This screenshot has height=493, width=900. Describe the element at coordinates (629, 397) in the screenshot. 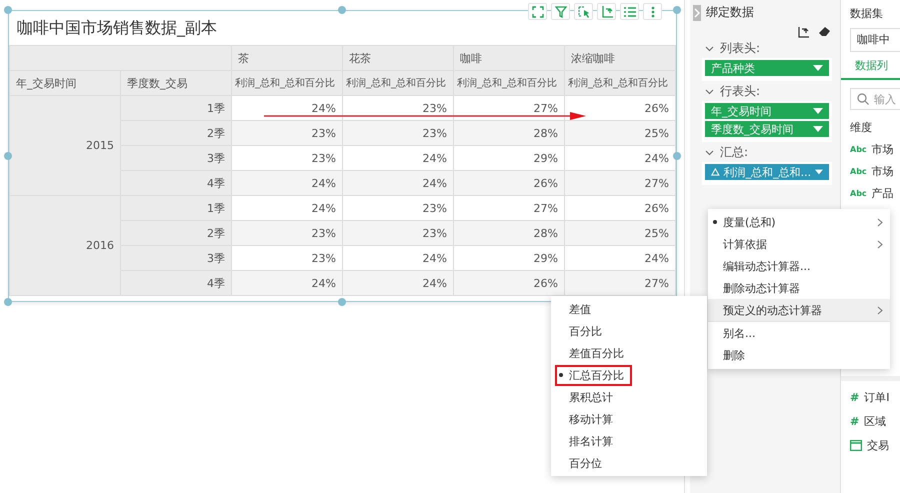

I see `menu-item: 累积总计` at that location.